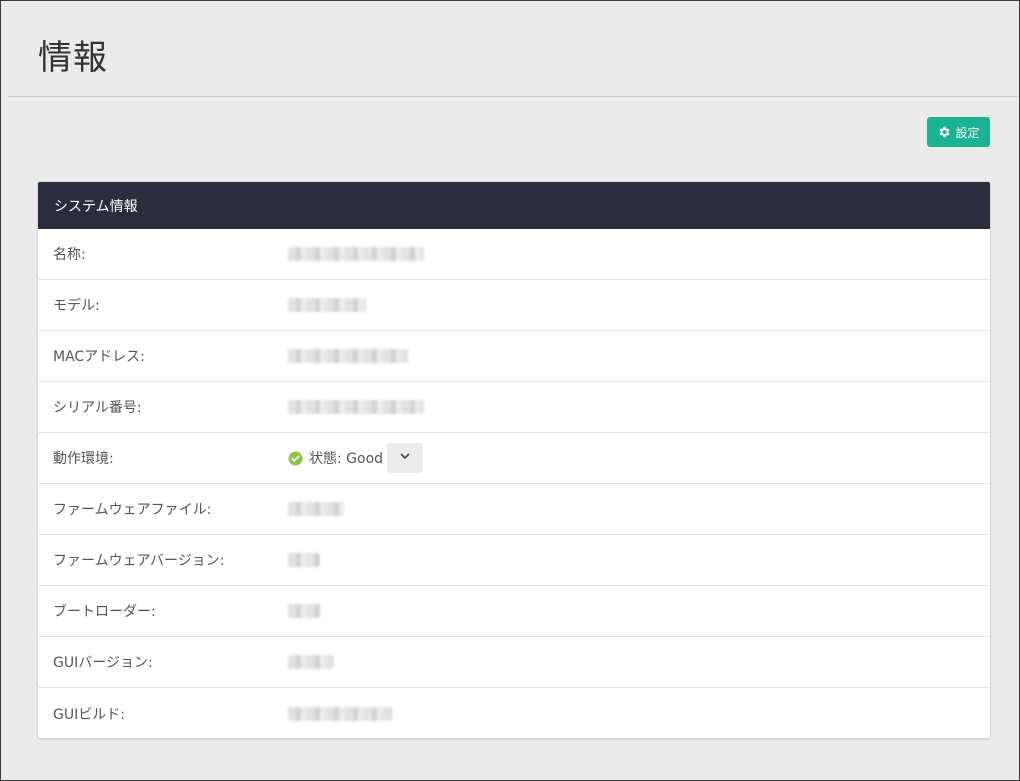 This screenshot has width=1020, height=781. Describe the element at coordinates (514, 611) in the screenshot. I see `info-row-bootloader: ブートローダー:` at that location.